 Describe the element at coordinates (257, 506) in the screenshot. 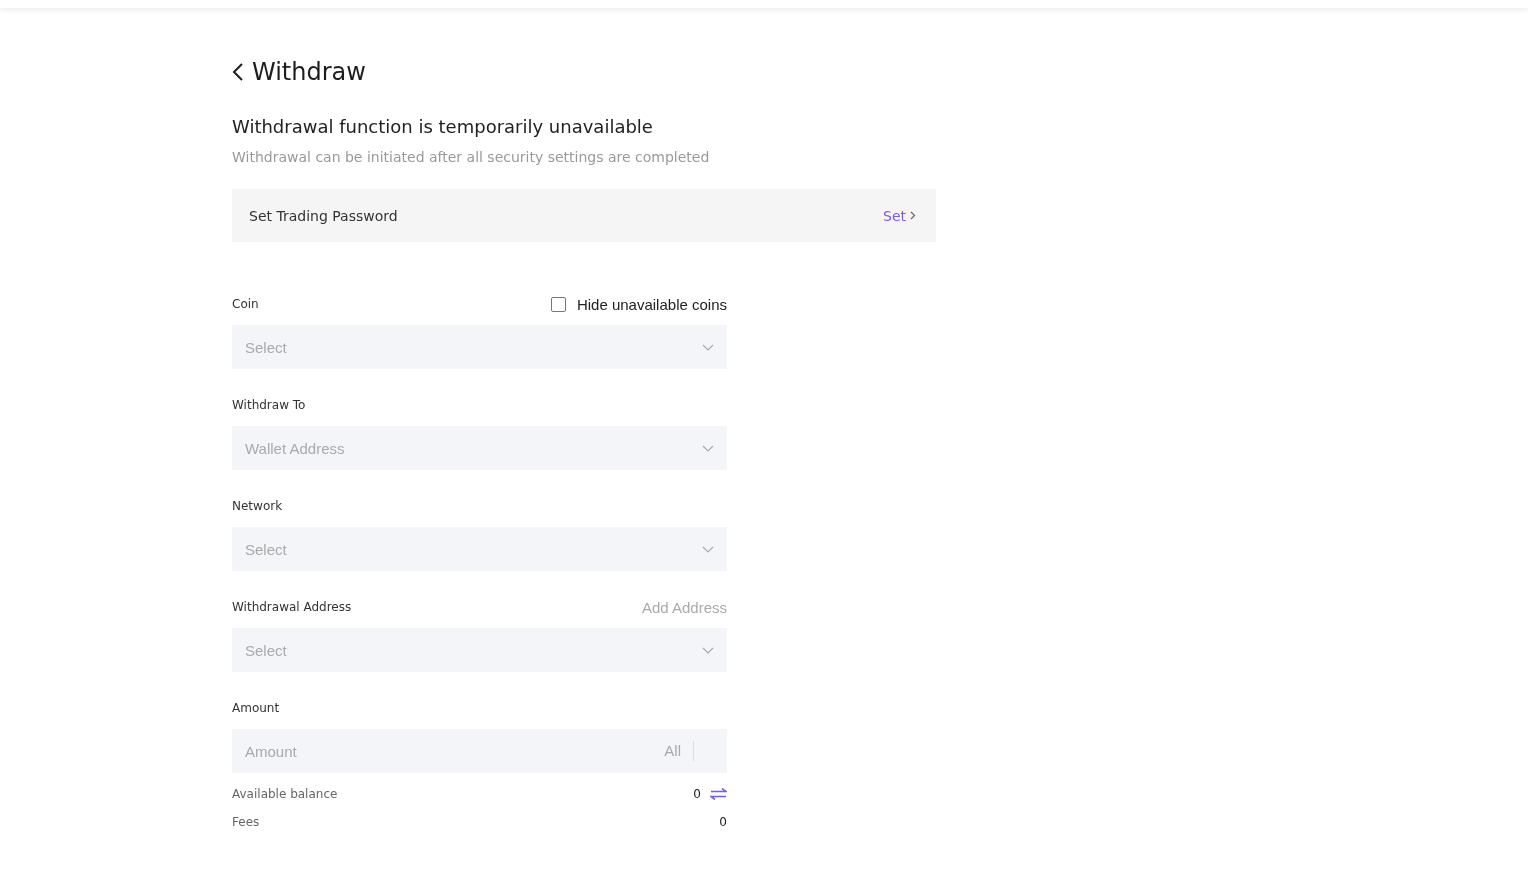

I see `field-label: Network` at that location.